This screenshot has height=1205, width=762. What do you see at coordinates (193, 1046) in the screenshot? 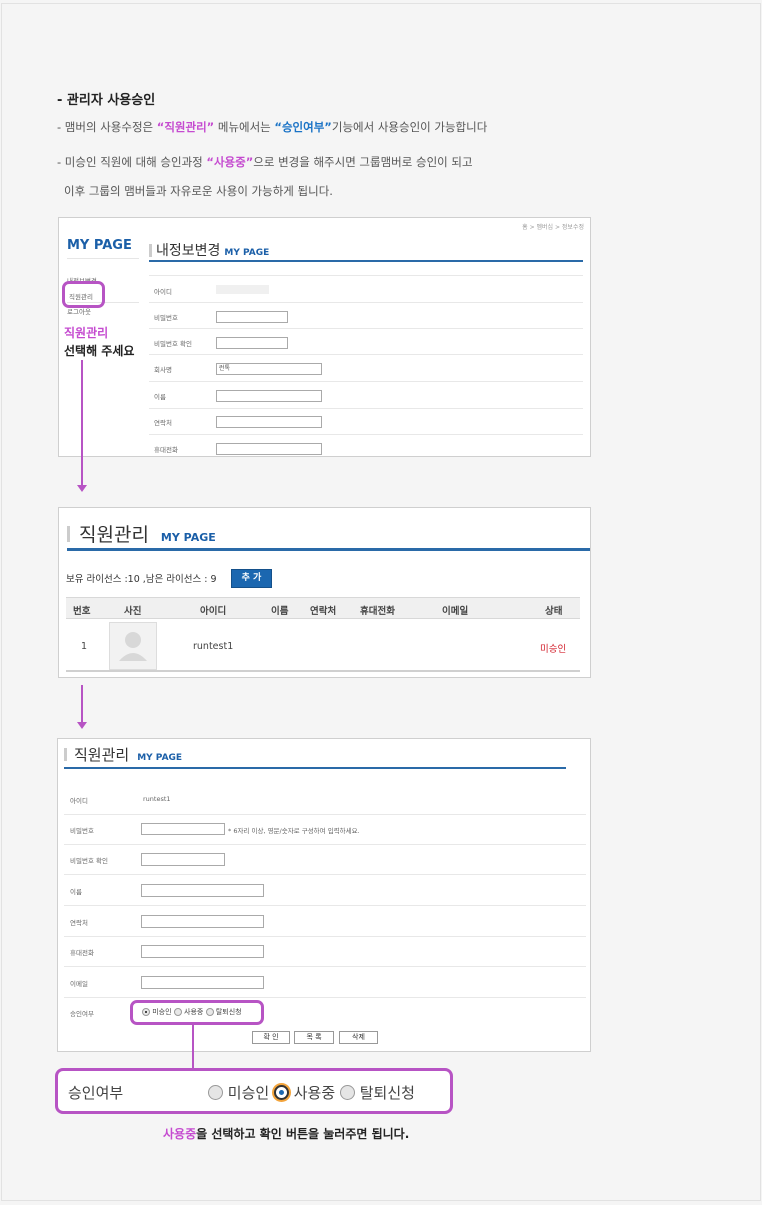
I see `connector-line` at bounding box center [193, 1046].